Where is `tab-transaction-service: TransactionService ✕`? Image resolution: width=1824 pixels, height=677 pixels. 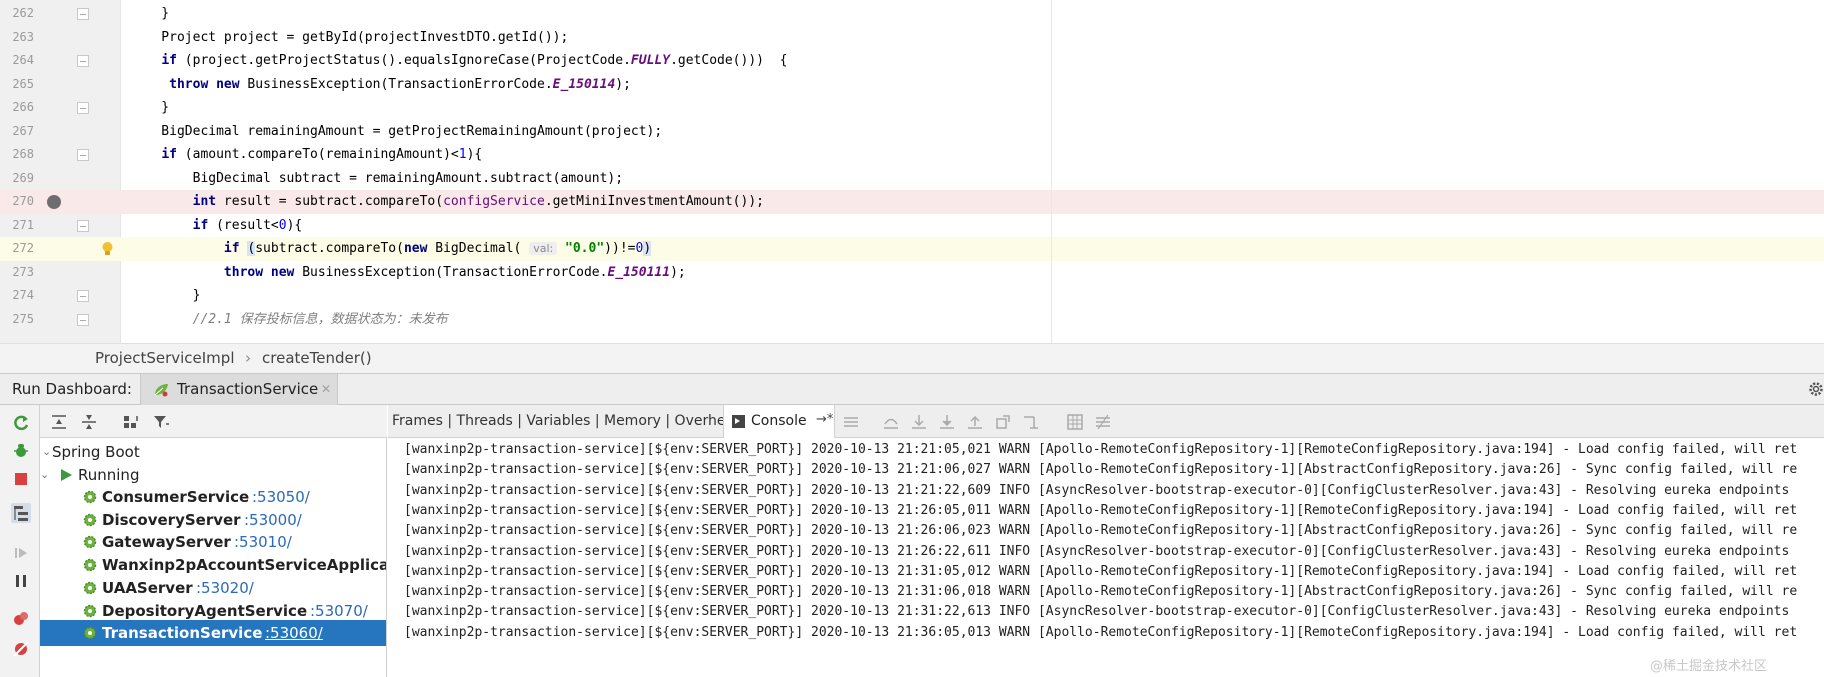
tab-transaction-service: TransactionService ✕ is located at coordinates (239, 389).